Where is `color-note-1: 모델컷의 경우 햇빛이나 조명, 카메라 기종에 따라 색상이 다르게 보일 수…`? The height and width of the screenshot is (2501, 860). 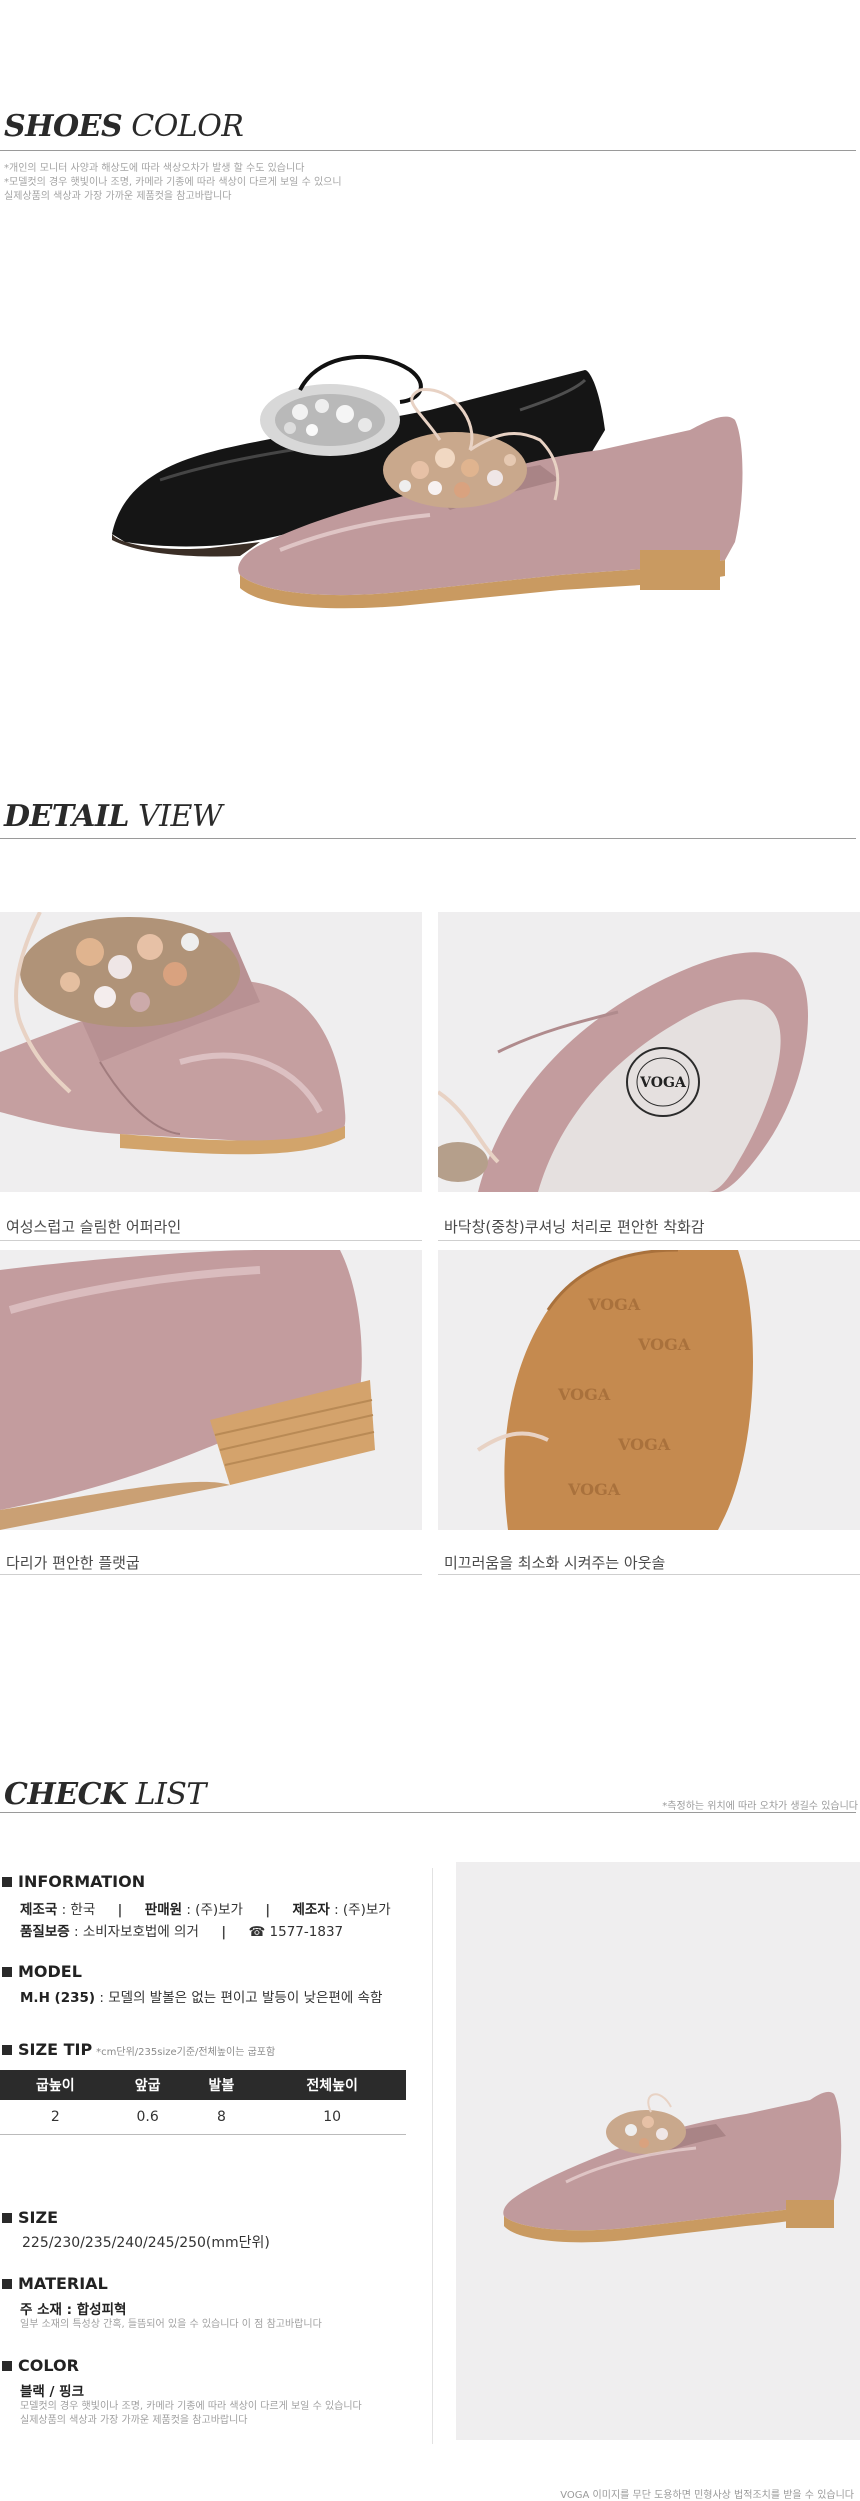 color-note-1: 모델컷의 경우 햇빛이나 조명, 카메라 기종에 따라 색상이 다르게 보일 수… is located at coordinates (191, 2406).